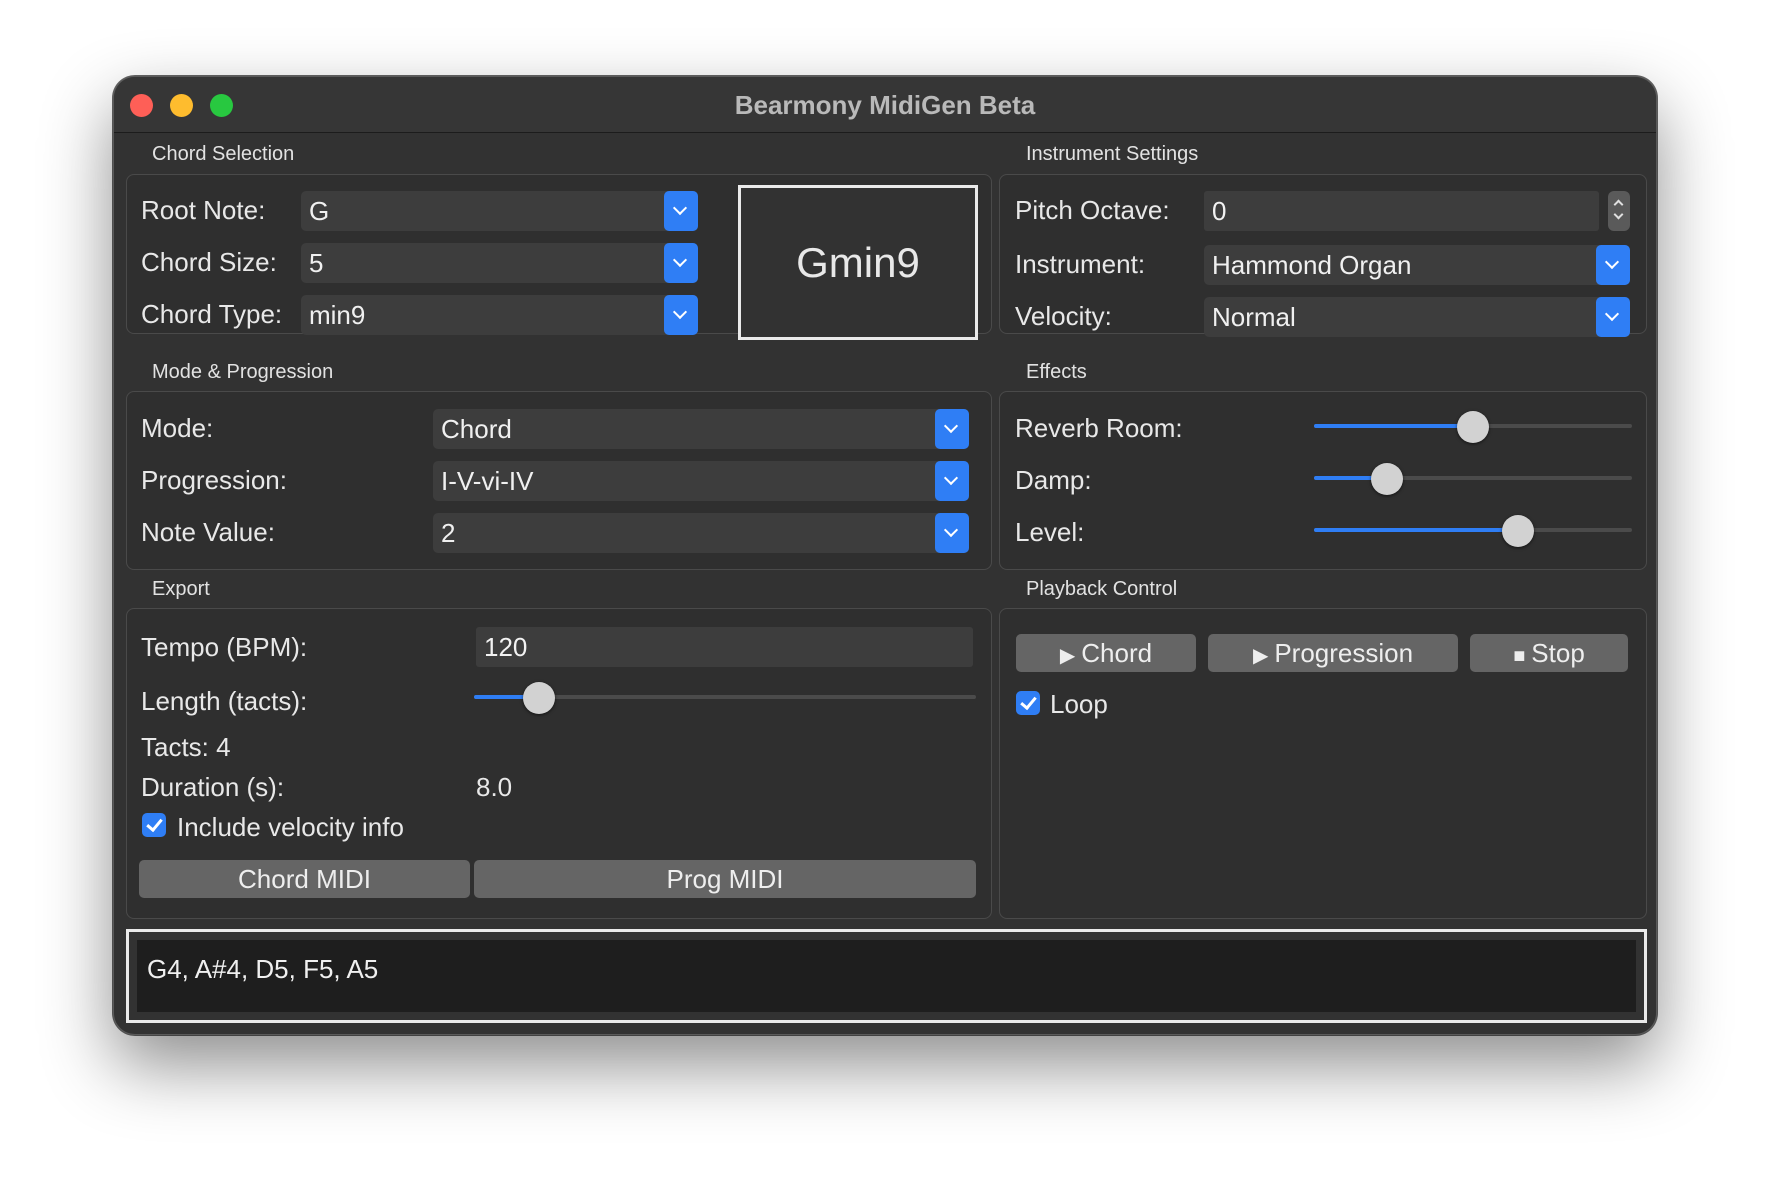 This screenshot has height=1184, width=1768. What do you see at coordinates (725, 879) in the screenshot?
I see `prog-midi-button: Prog MIDI` at bounding box center [725, 879].